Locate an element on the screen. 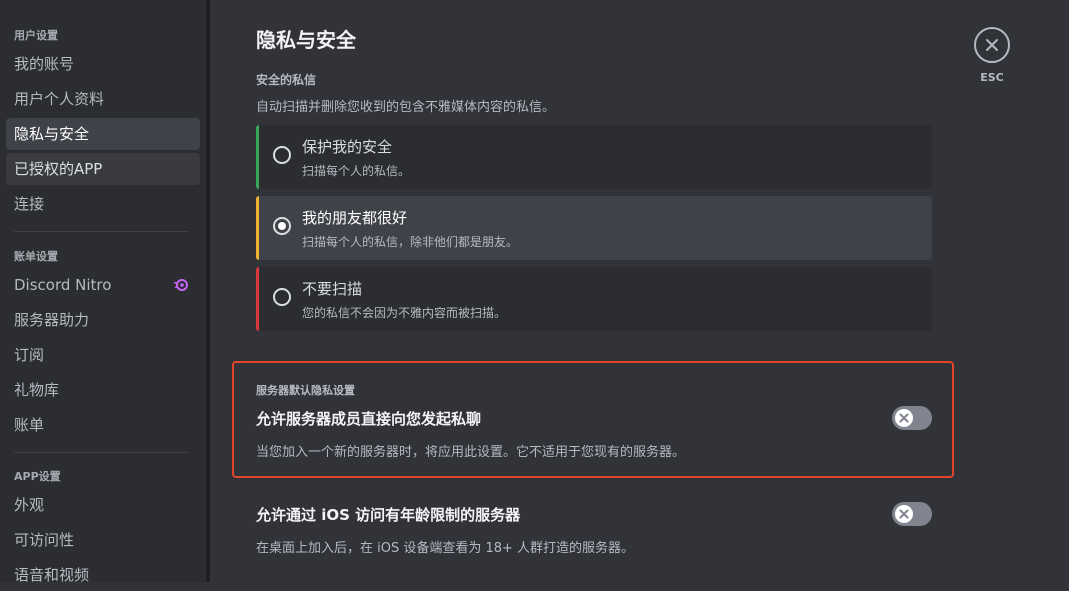  radio-option-title: 不要扫描 is located at coordinates (332, 289).